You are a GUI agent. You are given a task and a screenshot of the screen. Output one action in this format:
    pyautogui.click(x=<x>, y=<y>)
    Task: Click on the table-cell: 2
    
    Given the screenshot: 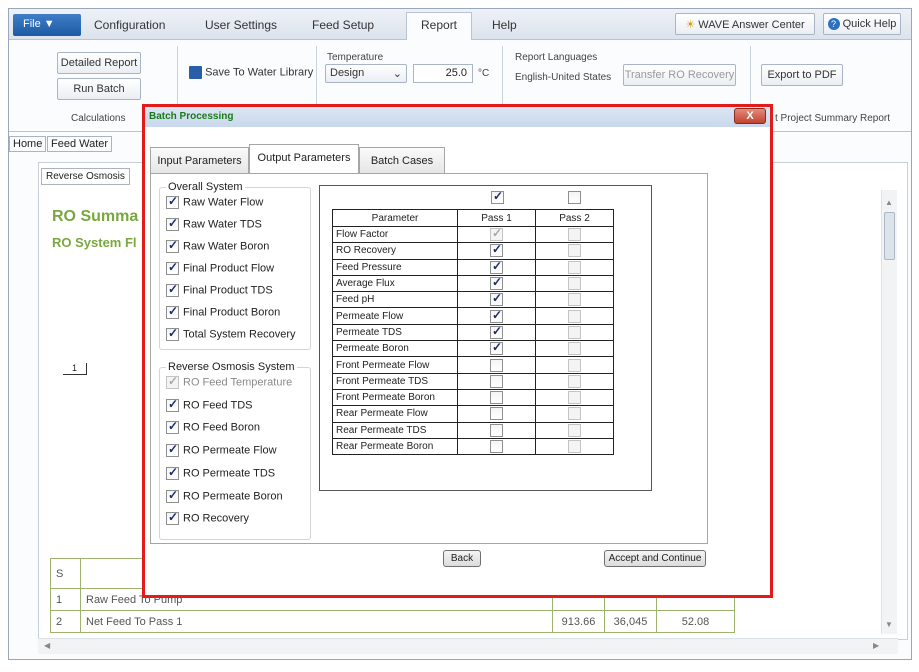 What is the action you would take?
    pyautogui.click(x=65, y=621)
    